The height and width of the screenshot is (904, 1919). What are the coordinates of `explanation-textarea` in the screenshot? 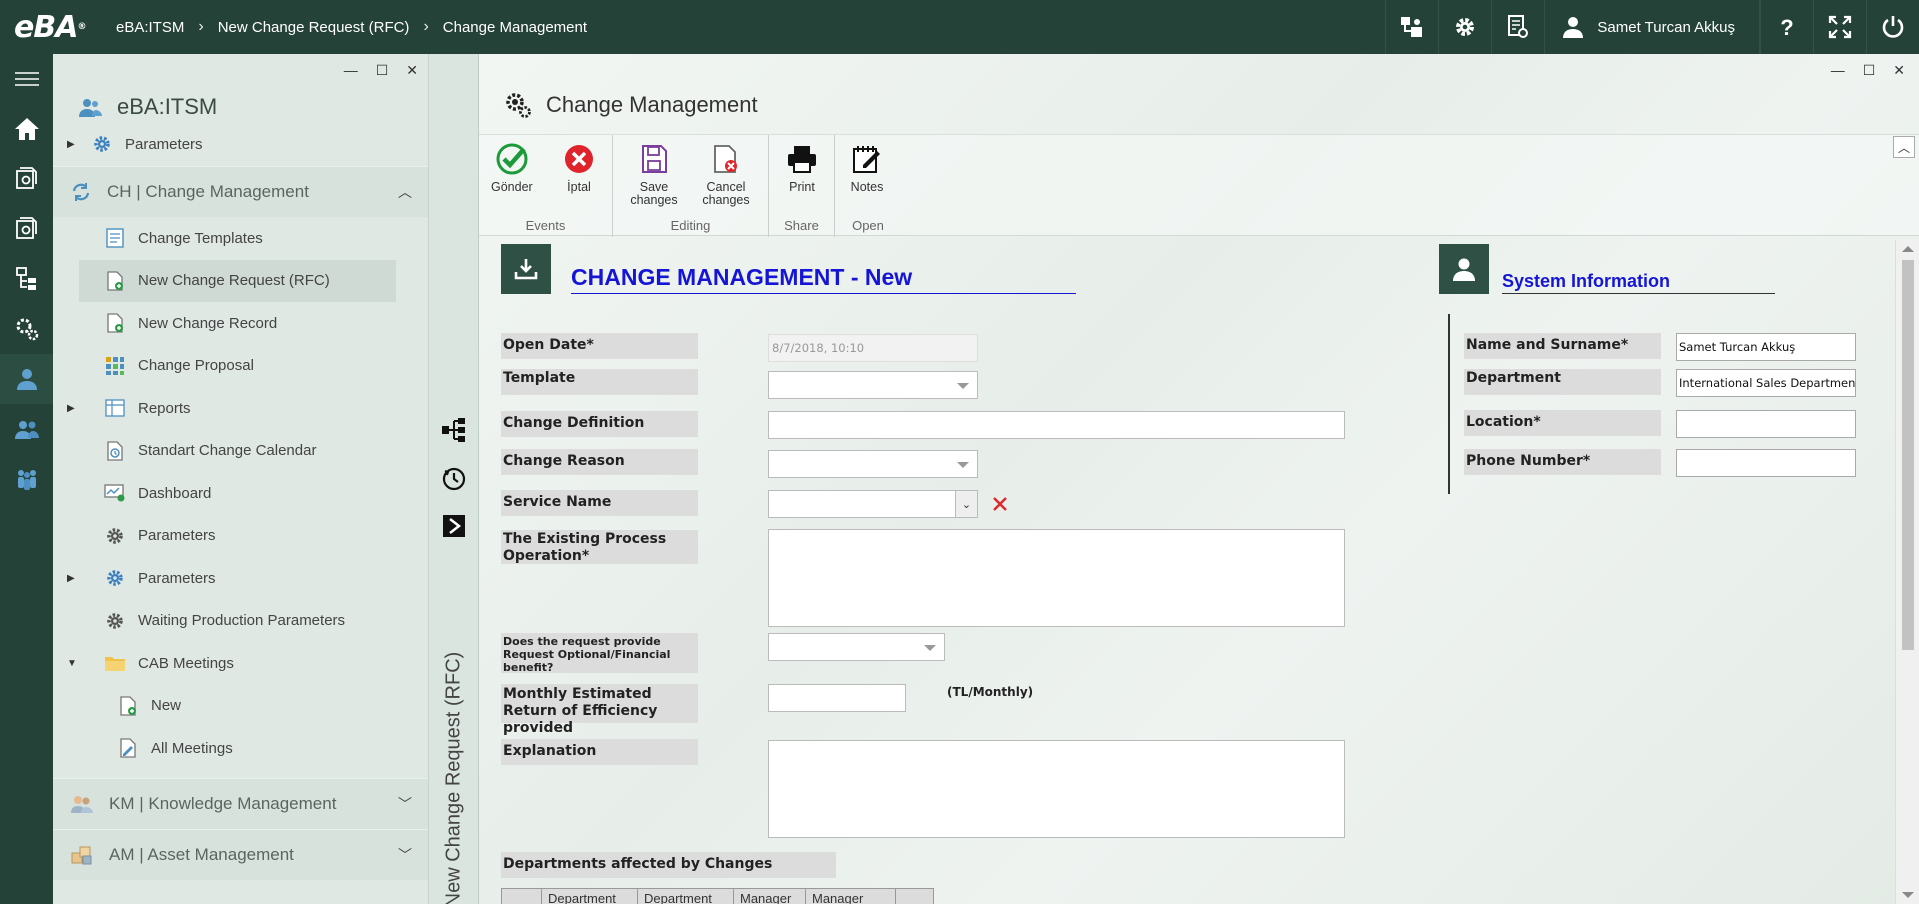 It's located at (1056, 789).